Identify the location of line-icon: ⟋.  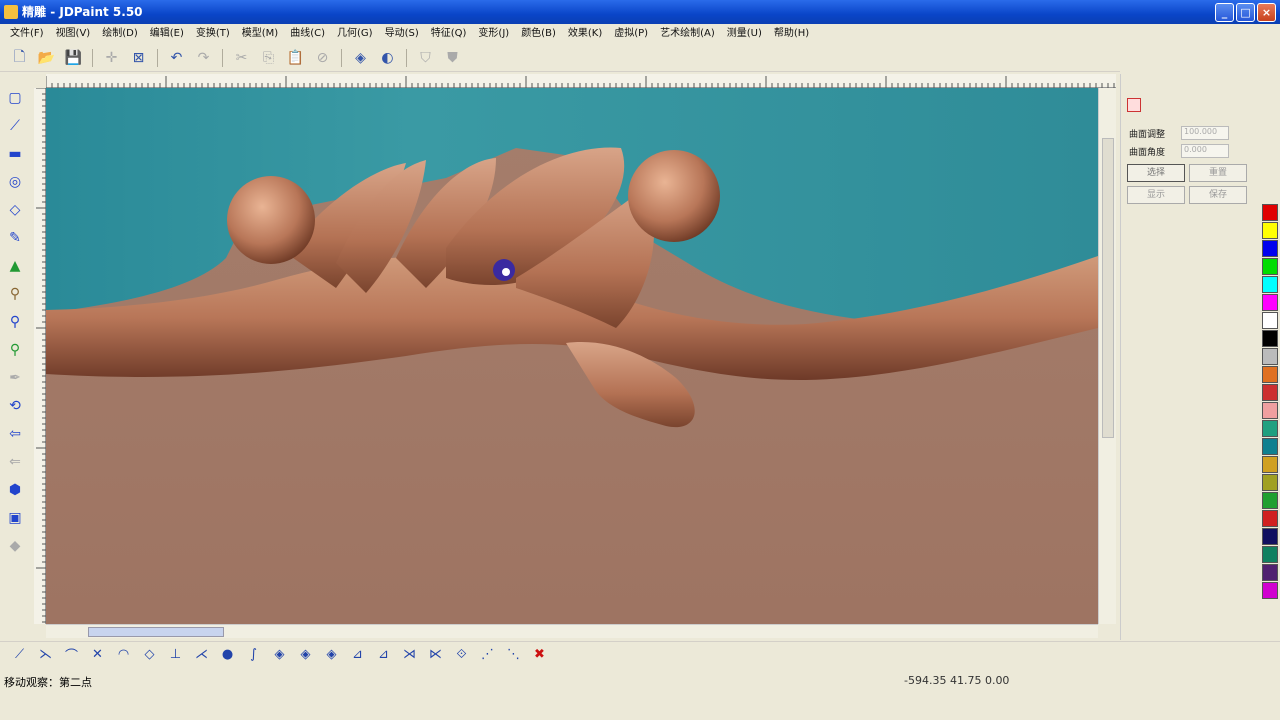
(19, 655).